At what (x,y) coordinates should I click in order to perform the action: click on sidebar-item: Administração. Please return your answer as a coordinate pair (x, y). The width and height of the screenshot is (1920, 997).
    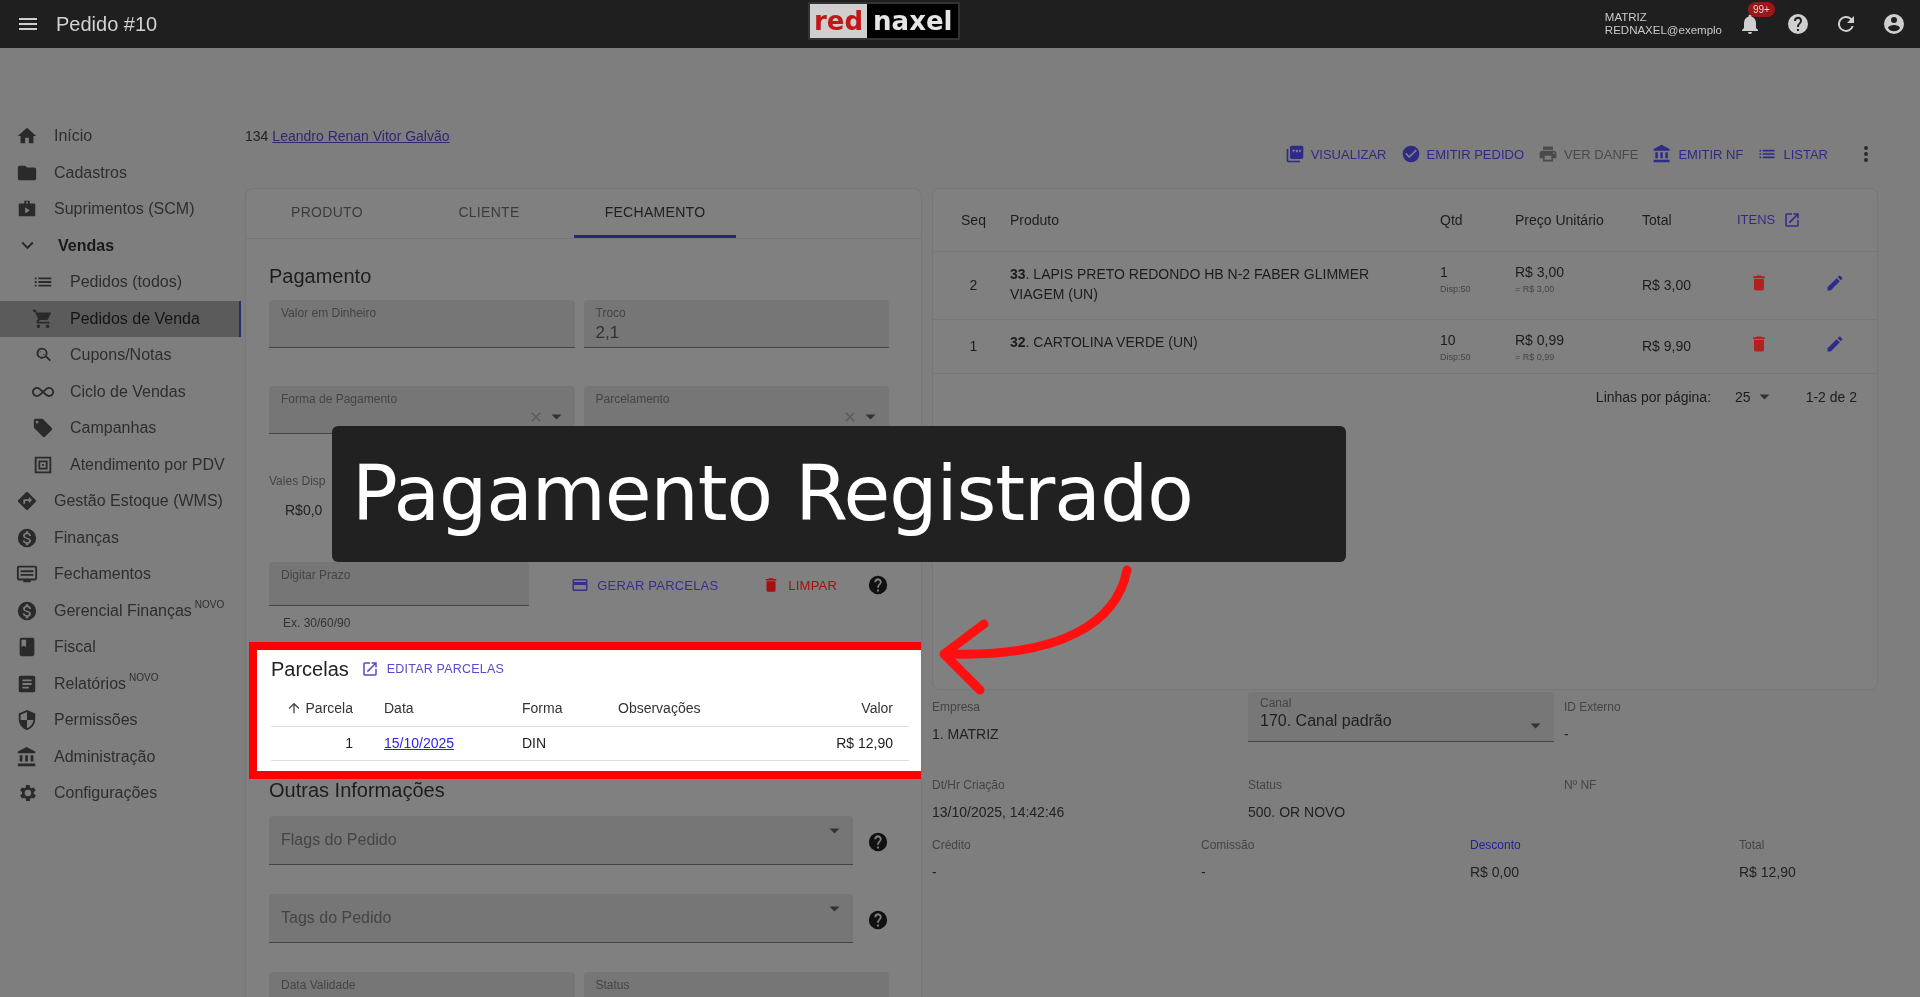
    Looking at the image, I should click on (120, 756).